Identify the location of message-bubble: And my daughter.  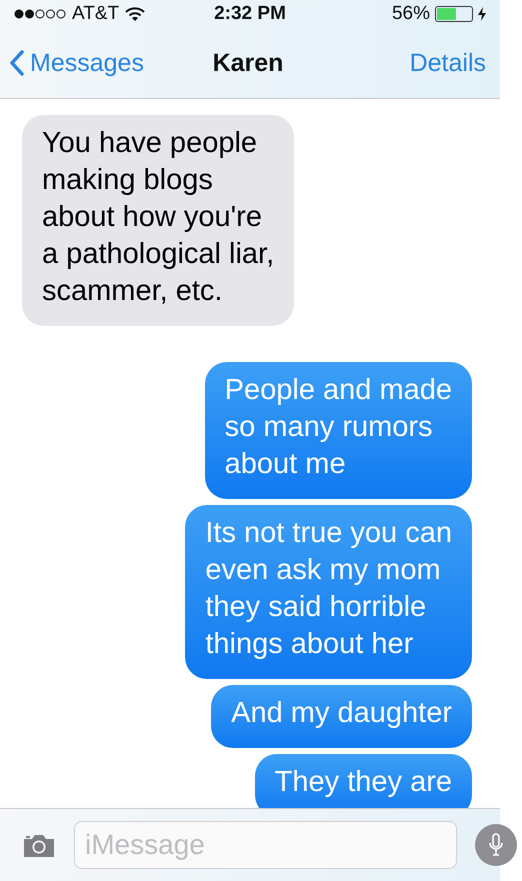
(341, 716).